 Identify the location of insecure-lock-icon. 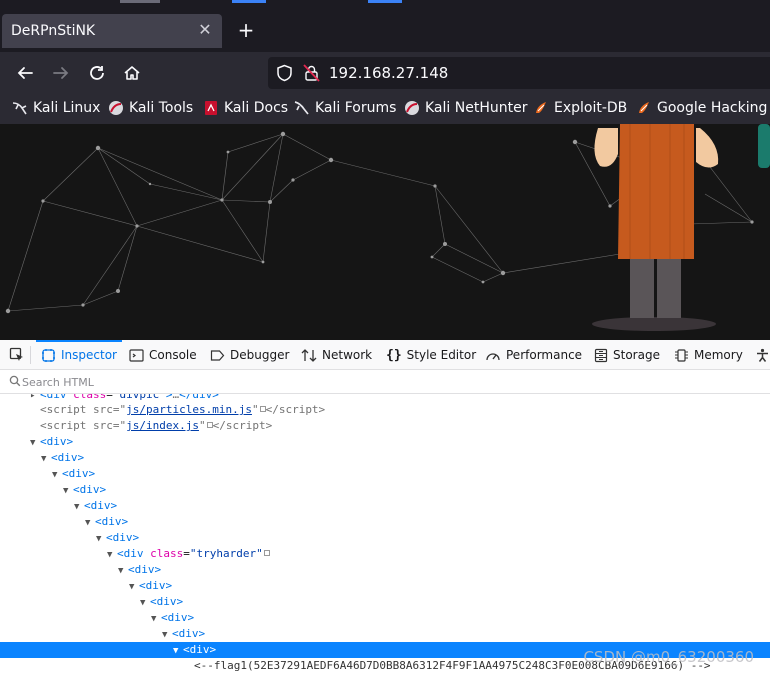
(311, 75).